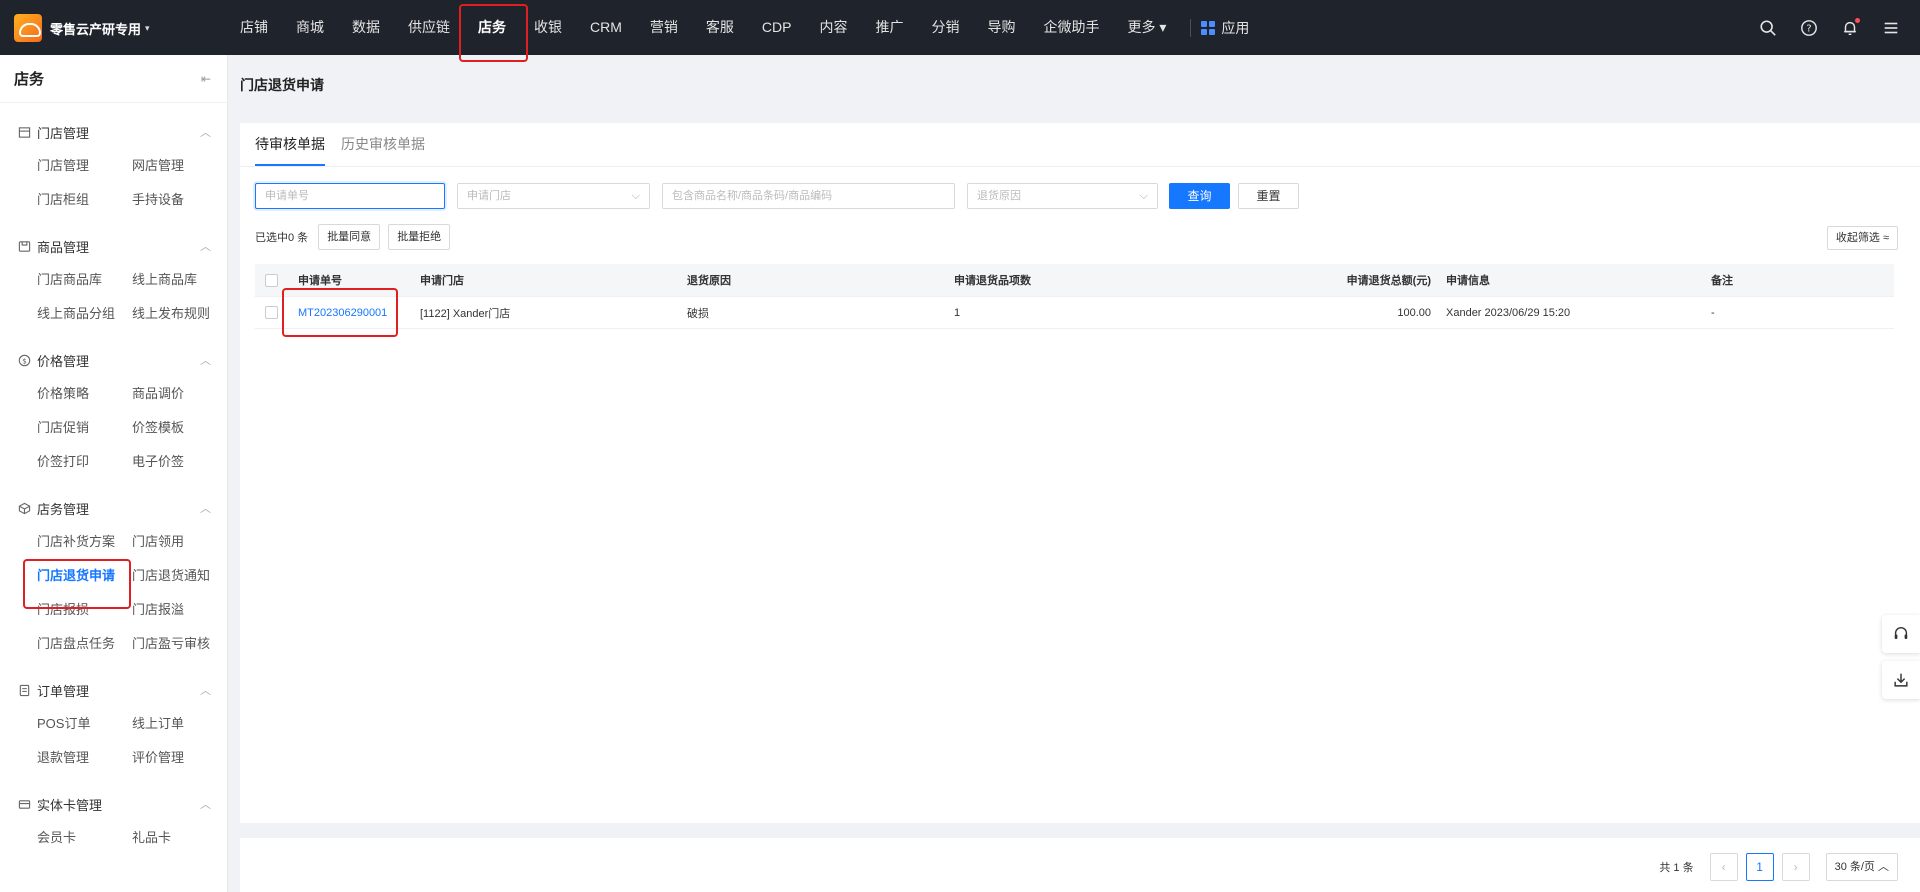 The width and height of the screenshot is (1920, 892). What do you see at coordinates (84, 280) in the screenshot?
I see `sidebar-item-store-goods-library: 门店商品库` at bounding box center [84, 280].